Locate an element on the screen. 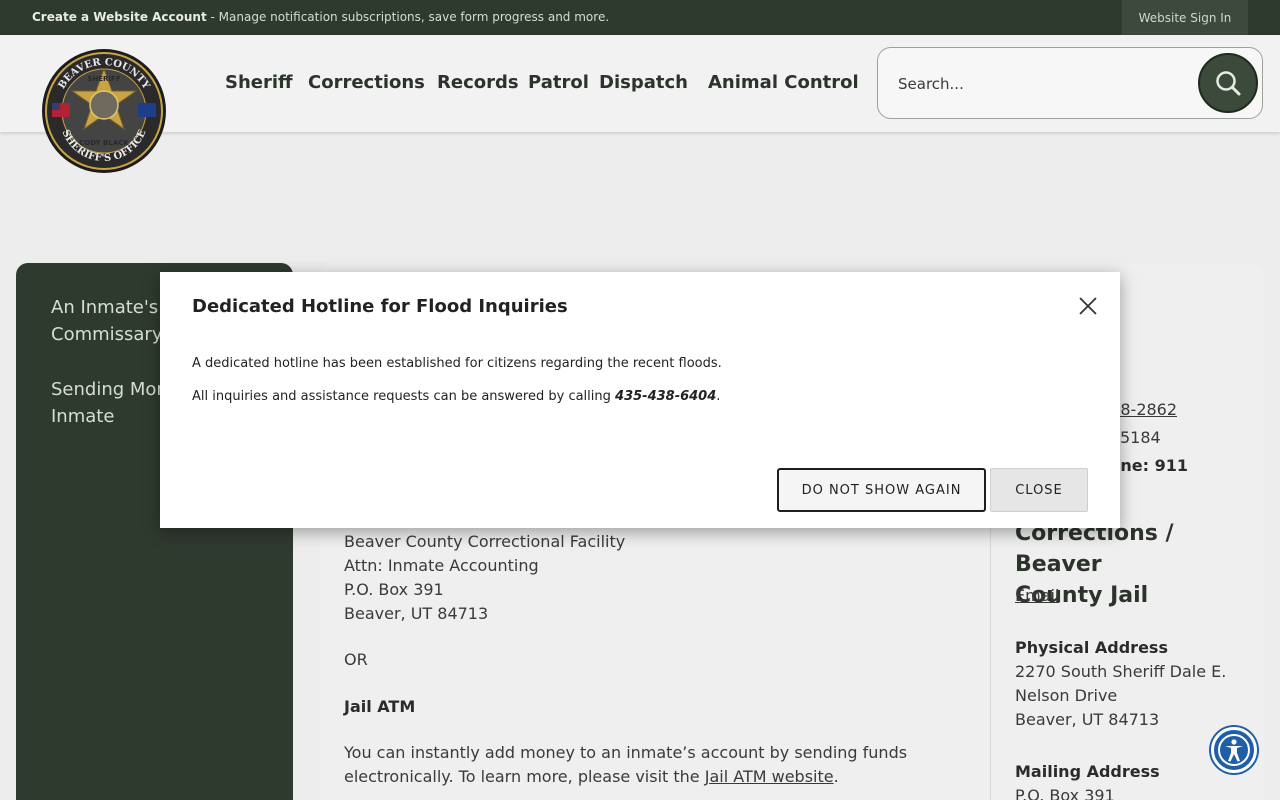  nav-item-dispatch: Dispatch is located at coordinates (643, 82).